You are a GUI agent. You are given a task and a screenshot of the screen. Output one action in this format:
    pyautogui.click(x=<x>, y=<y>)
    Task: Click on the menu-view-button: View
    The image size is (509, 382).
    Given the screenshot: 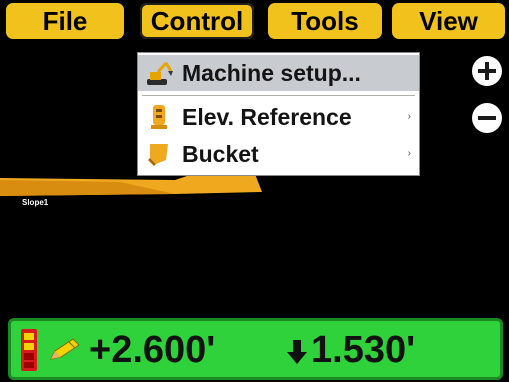 What is the action you would take?
    pyautogui.click(x=448, y=21)
    